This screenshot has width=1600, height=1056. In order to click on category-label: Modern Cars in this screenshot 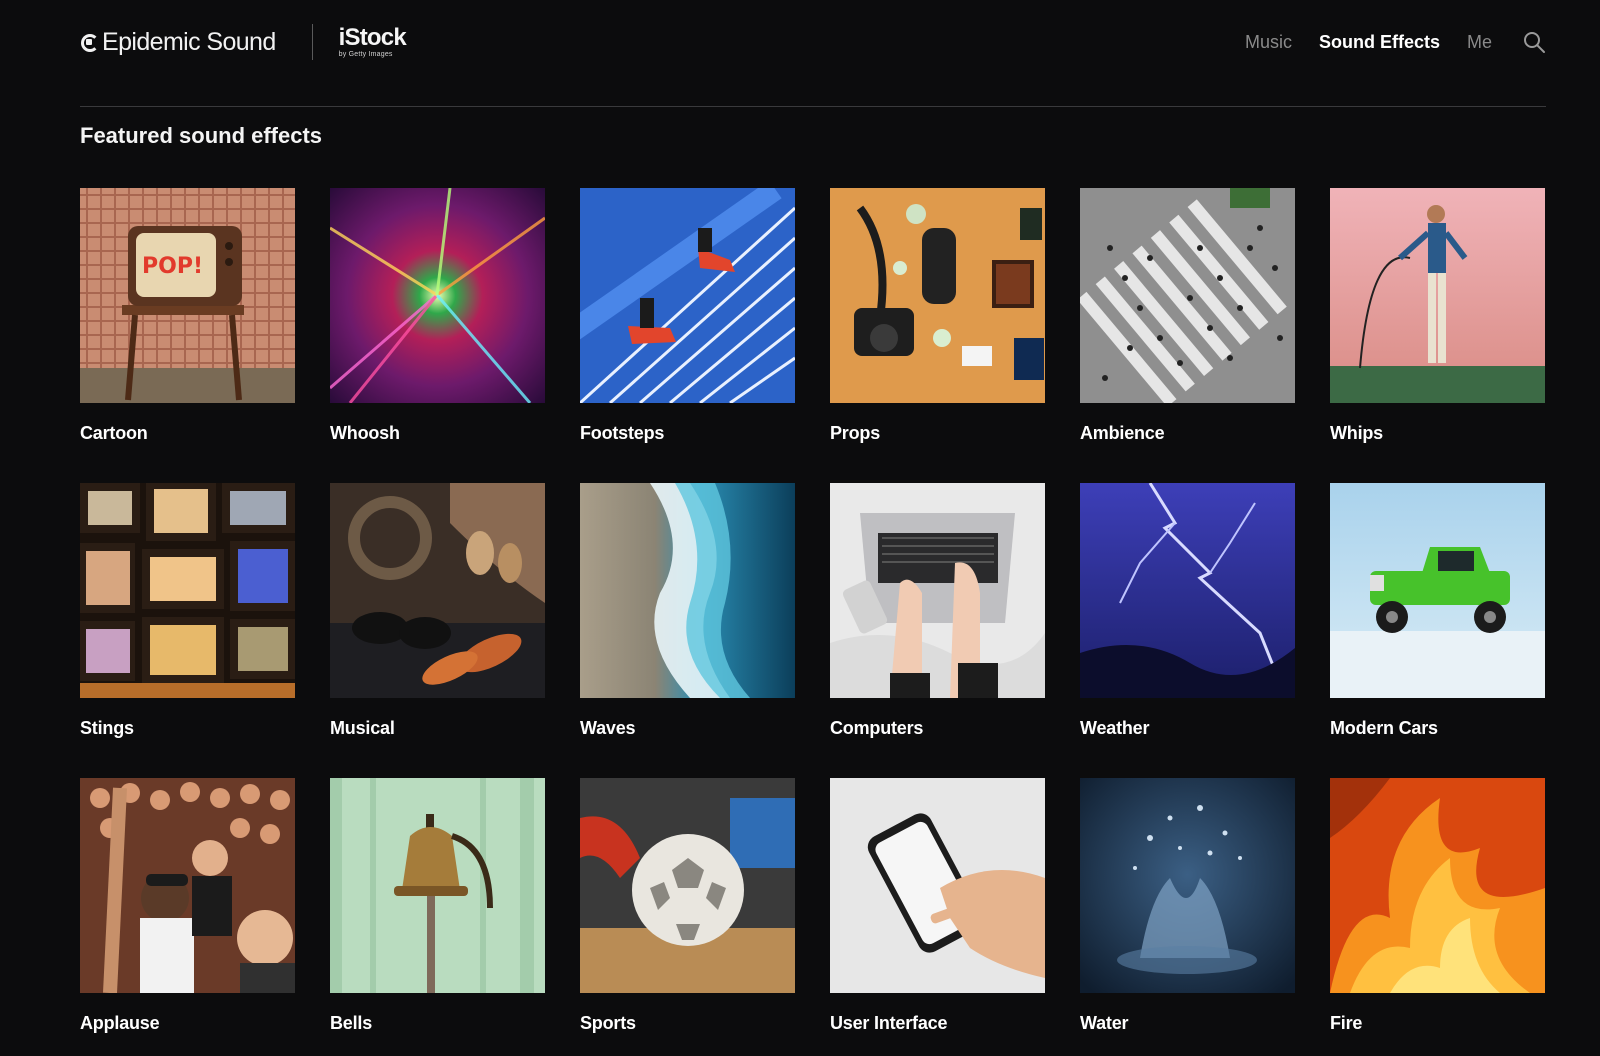, I will do `click(1384, 728)`.